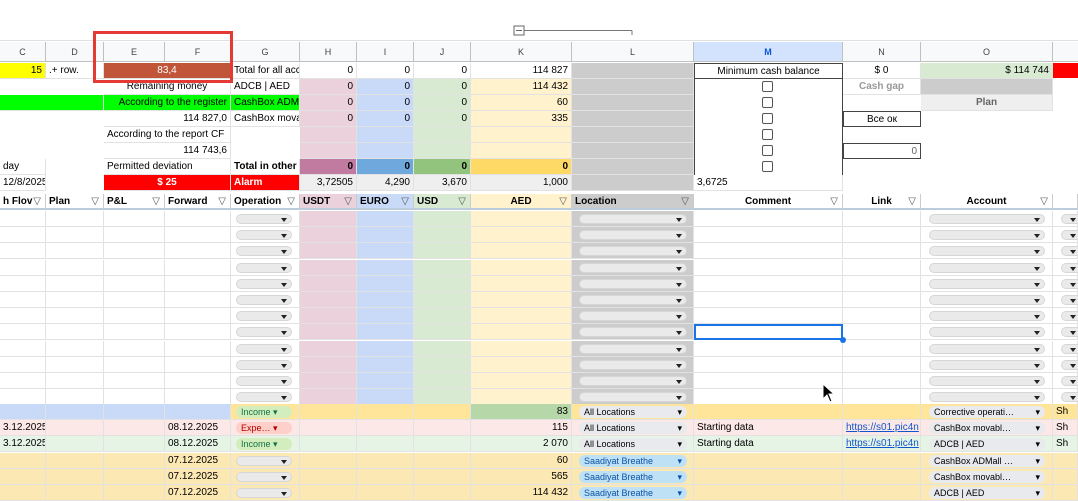  I want to click on header-link: Link ▽, so click(882, 202).